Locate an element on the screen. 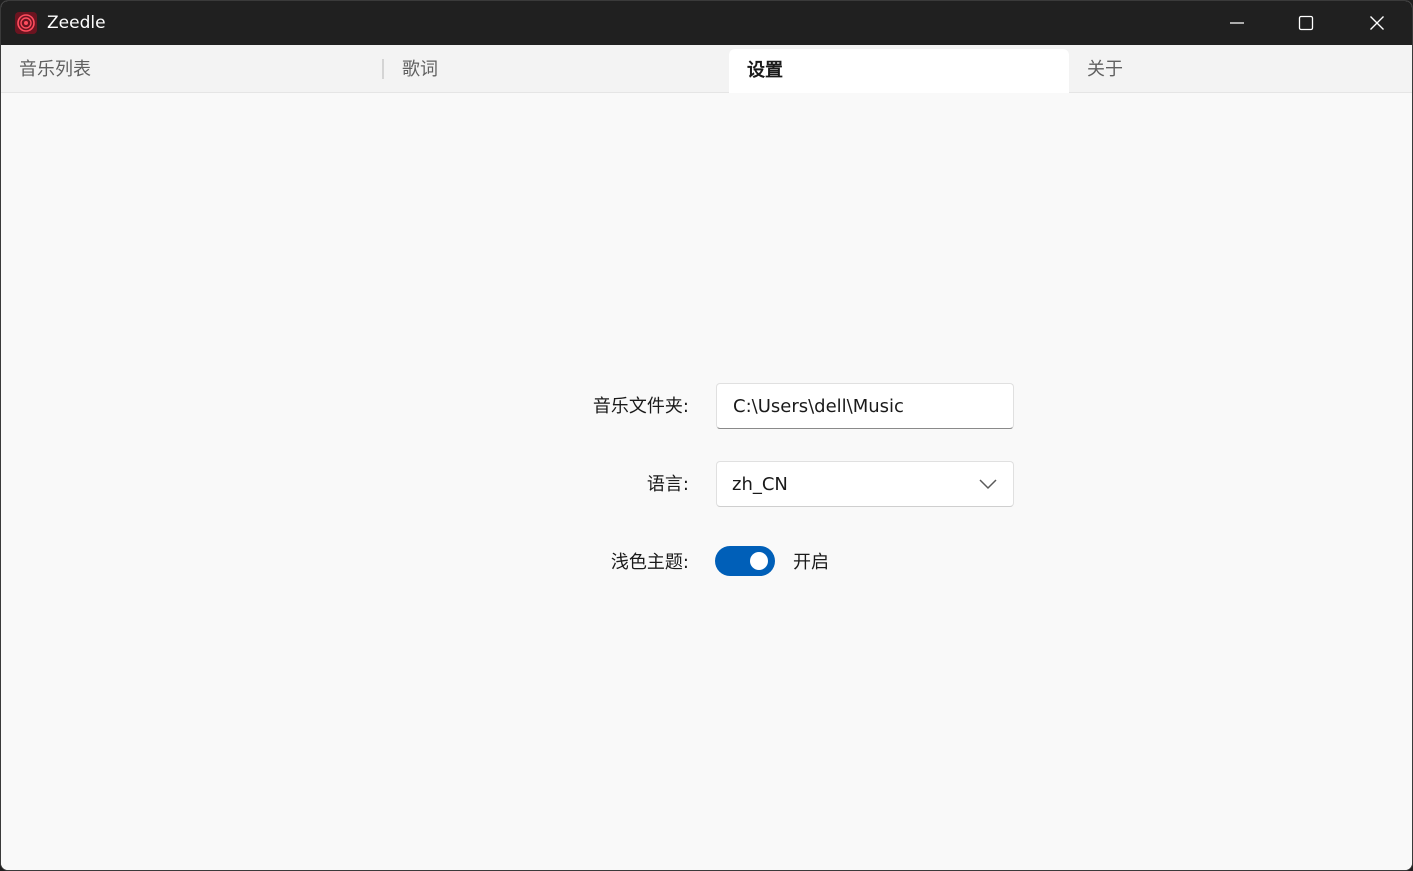  close-icon is located at coordinates (1377, 23).